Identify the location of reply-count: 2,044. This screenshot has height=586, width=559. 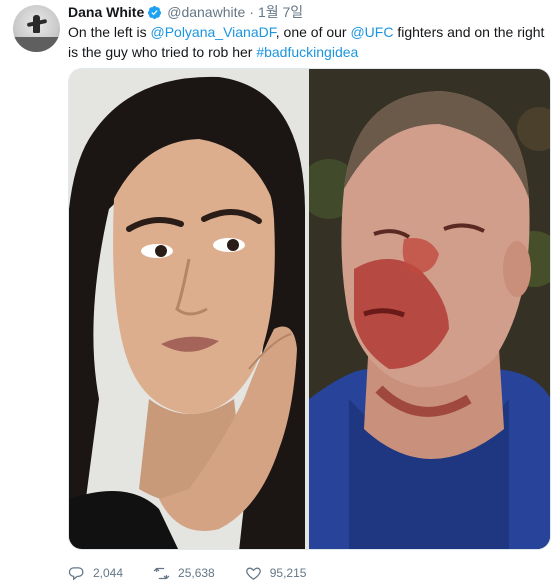
(108, 573).